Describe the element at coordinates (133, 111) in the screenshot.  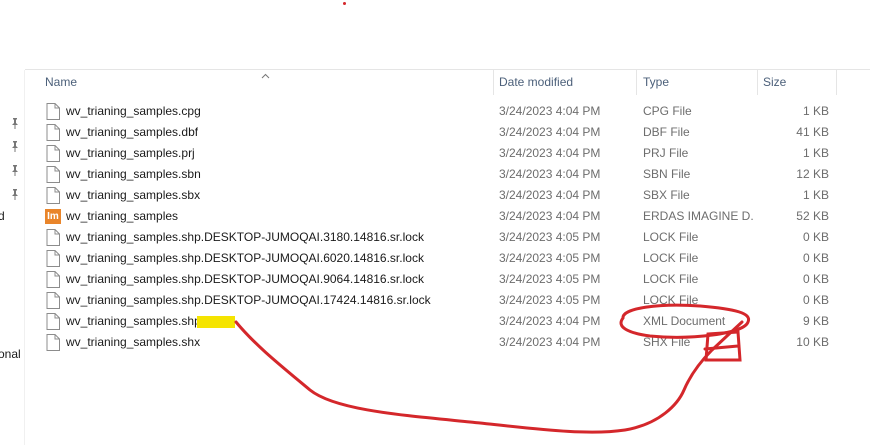
I see `file-name: wv_trianing_samples.cpg` at that location.